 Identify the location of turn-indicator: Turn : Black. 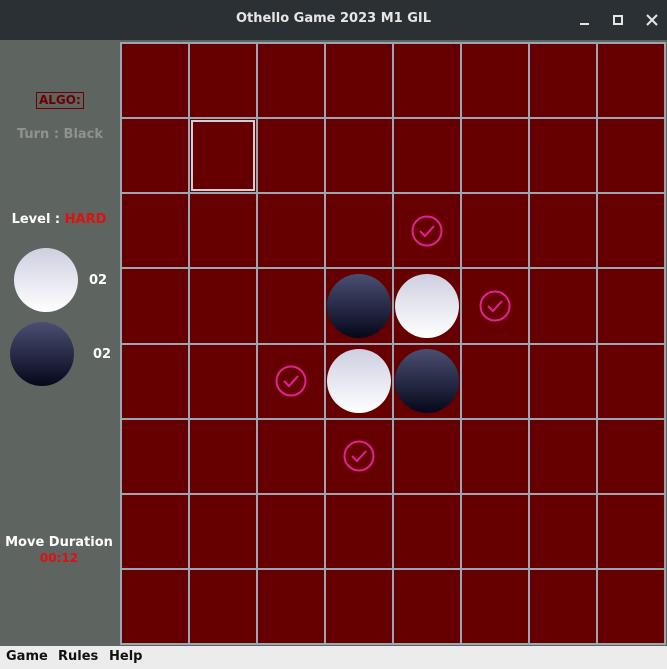
(60, 134).